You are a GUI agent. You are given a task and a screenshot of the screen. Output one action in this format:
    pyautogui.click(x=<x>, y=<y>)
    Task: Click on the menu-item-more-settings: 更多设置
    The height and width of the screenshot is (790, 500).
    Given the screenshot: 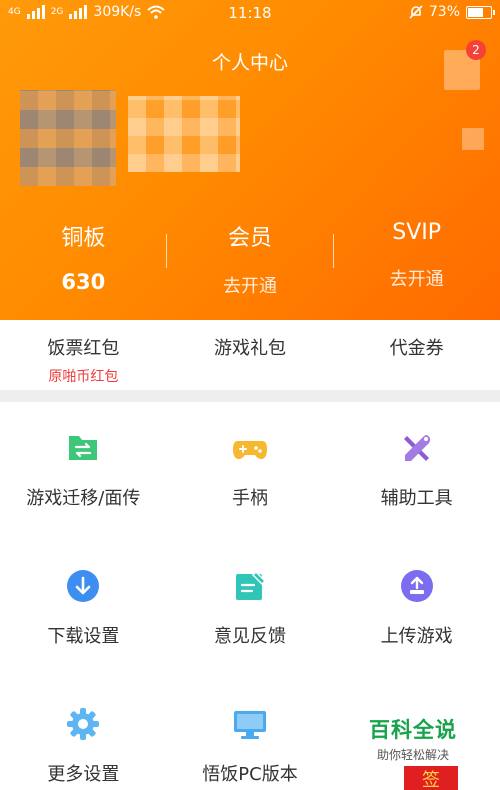 What is the action you would take?
    pyautogui.click(x=83, y=734)
    